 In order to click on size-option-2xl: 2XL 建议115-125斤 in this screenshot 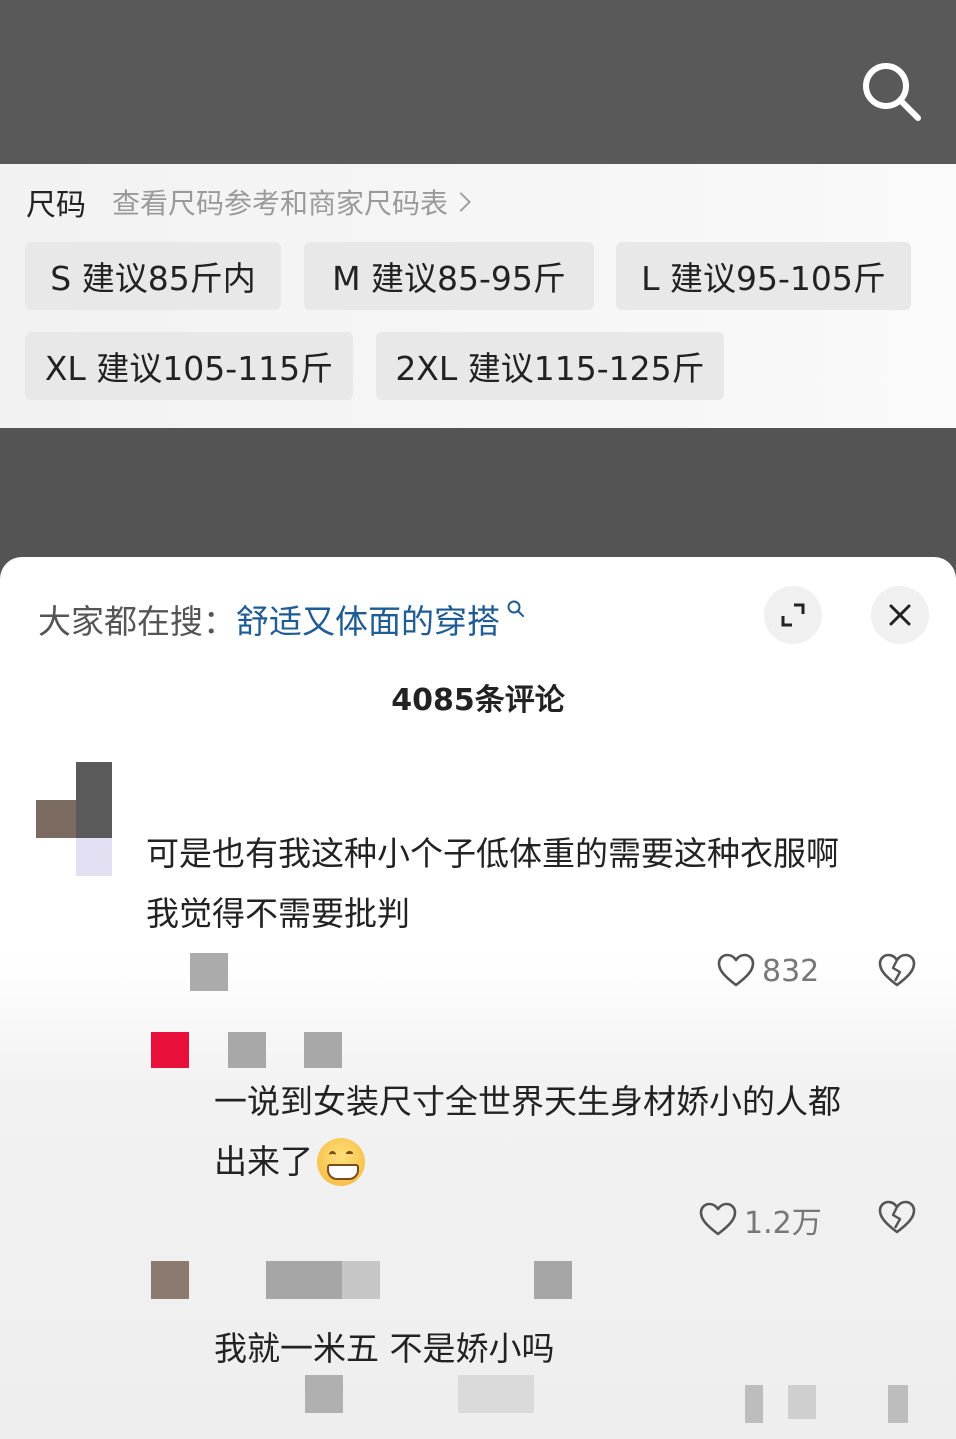, I will do `click(550, 366)`.